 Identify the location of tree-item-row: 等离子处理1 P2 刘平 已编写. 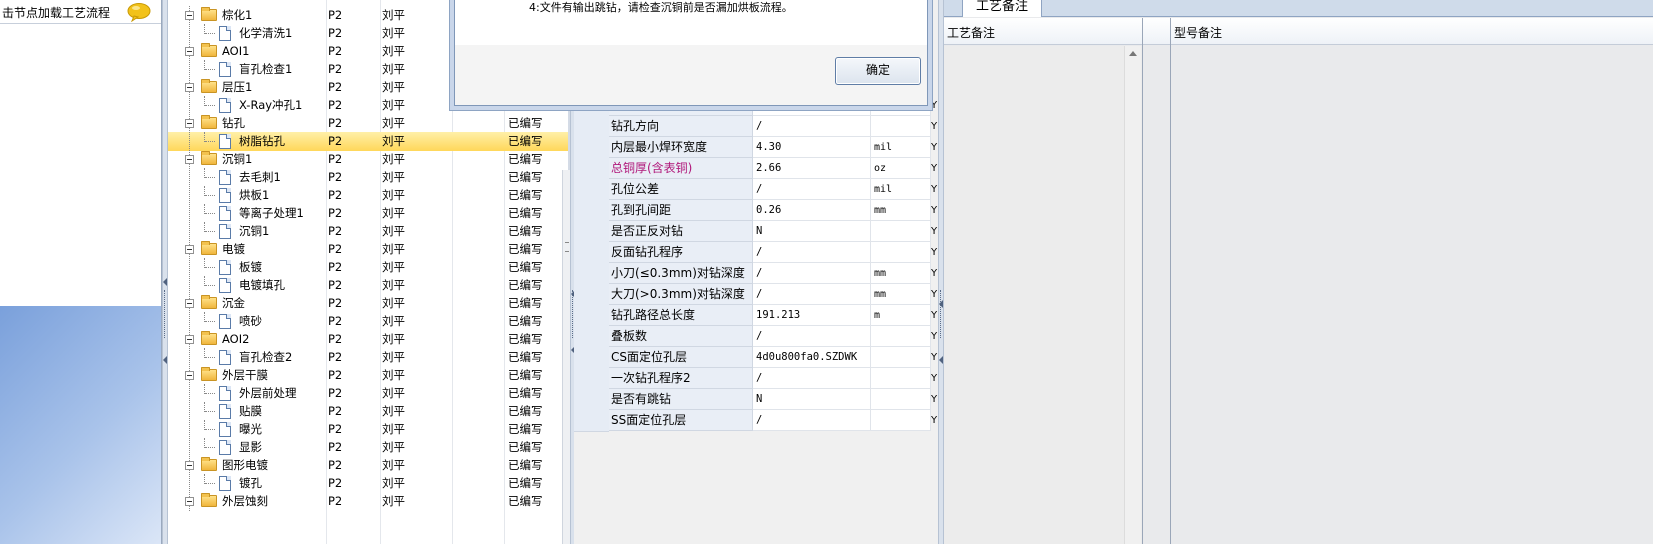
(368, 213).